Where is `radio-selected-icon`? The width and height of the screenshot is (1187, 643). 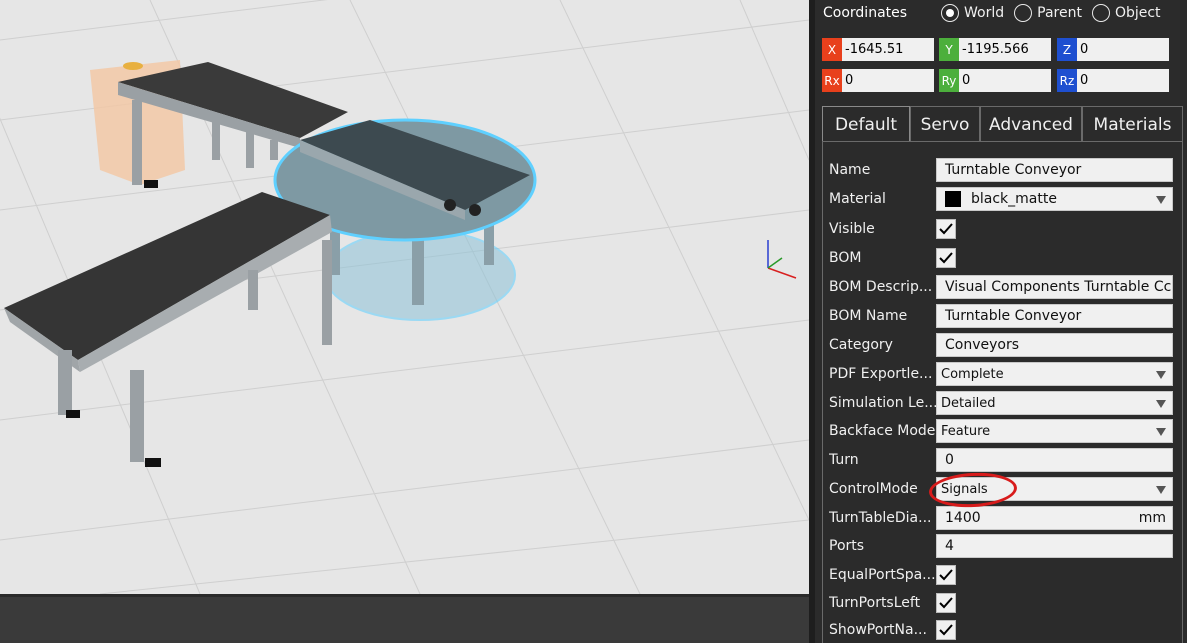
radio-selected-icon is located at coordinates (950, 13).